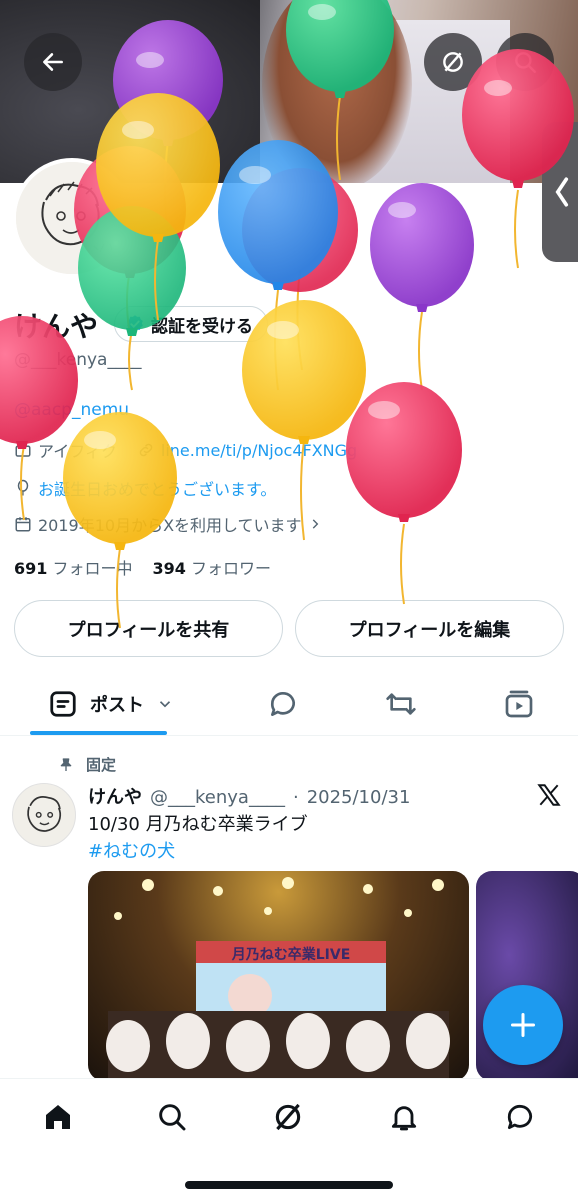 Image resolution: width=578 pixels, height=1199 pixels. I want to click on handle: @___kenya____, so click(78, 360).